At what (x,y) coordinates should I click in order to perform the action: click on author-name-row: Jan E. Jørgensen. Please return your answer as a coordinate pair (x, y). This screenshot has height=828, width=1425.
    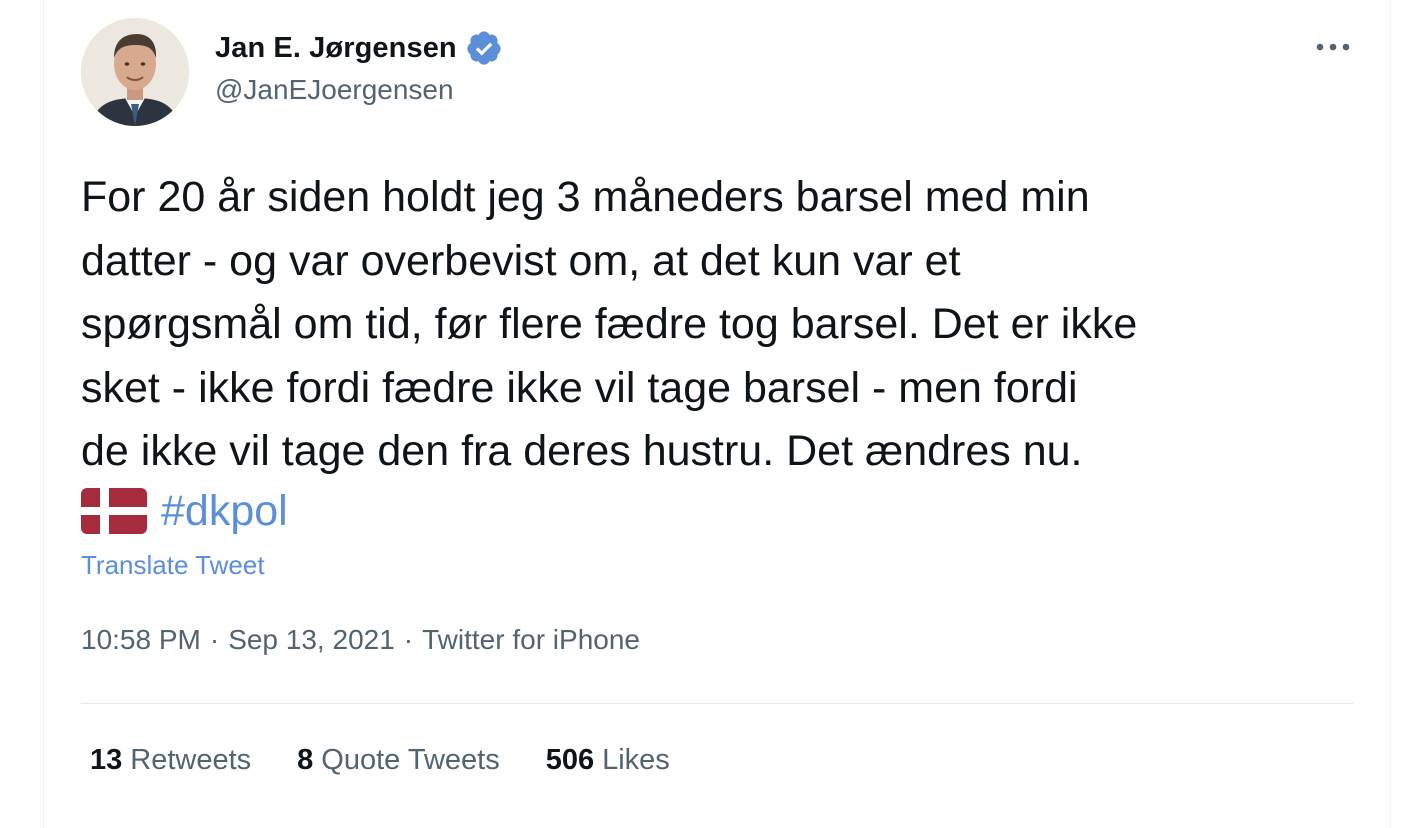
    Looking at the image, I should click on (359, 48).